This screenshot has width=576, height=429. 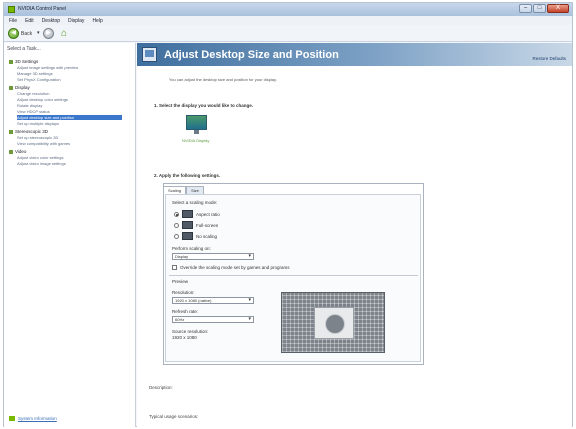 What do you see at coordinates (288, 20) in the screenshot?
I see `menu-bar: File Edit Desktop Display Help` at bounding box center [288, 20].